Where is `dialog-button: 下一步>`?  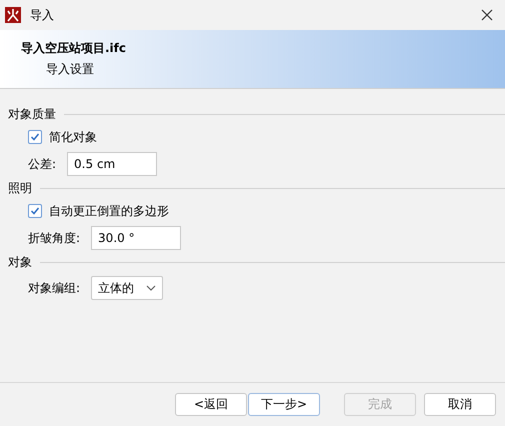
dialog-button: 下一步> is located at coordinates (284, 404).